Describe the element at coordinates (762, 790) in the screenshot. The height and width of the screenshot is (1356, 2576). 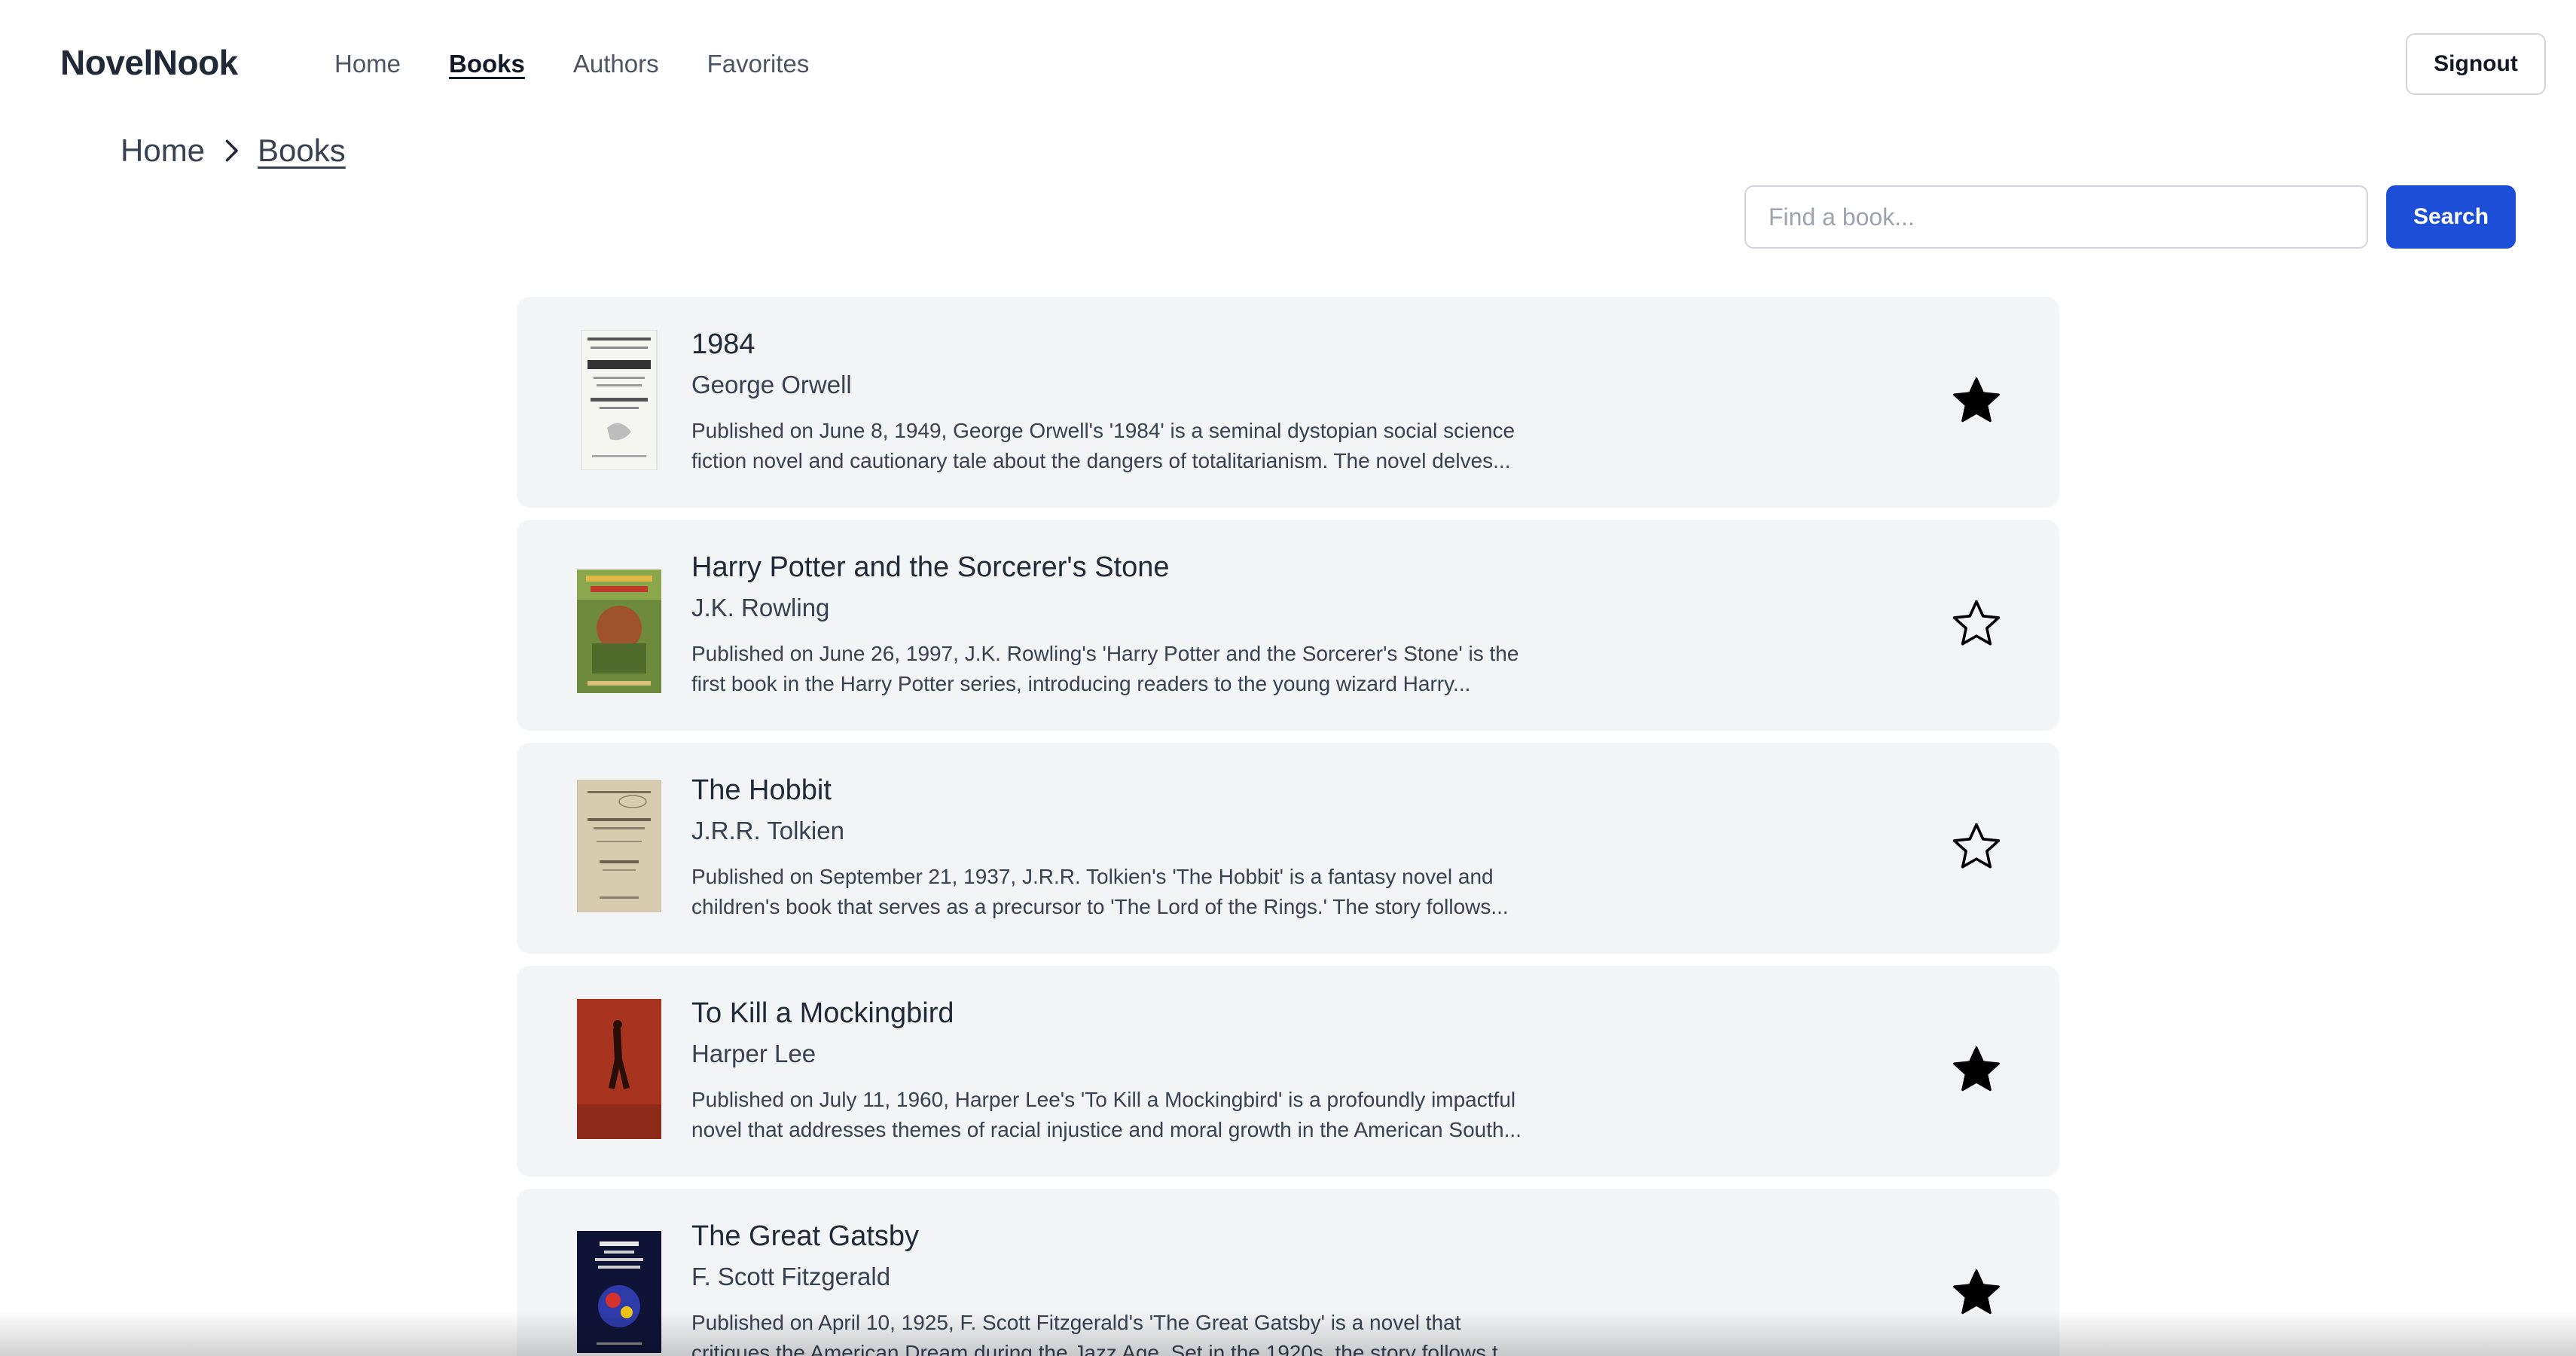
I see `book-title: The Hobbit` at that location.